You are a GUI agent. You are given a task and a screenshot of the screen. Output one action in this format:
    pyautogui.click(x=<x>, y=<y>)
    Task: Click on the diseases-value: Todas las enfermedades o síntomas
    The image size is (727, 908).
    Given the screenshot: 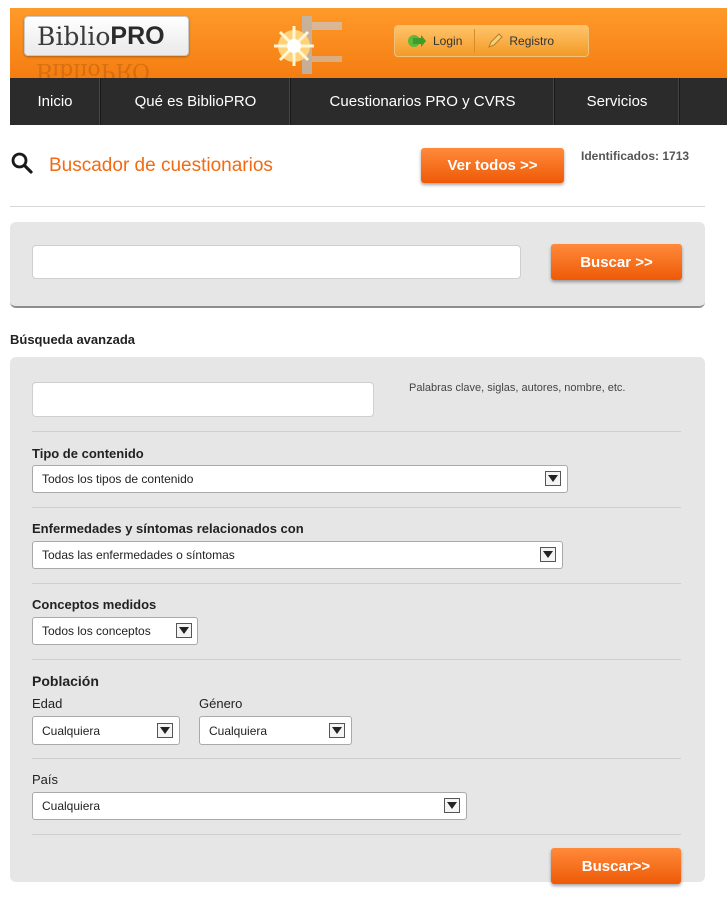 What is the action you would take?
    pyautogui.click(x=138, y=555)
    